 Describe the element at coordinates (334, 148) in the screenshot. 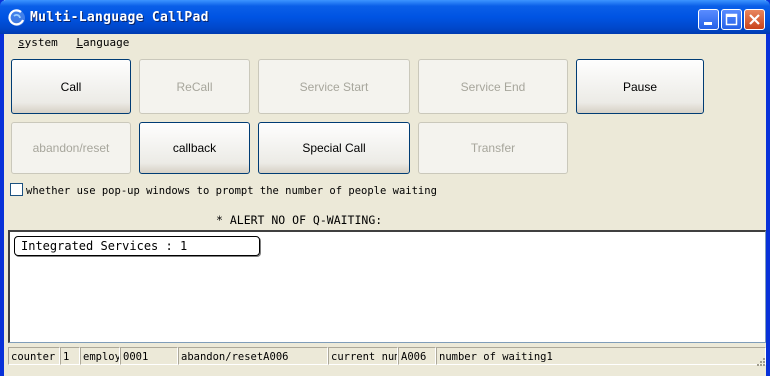

I see `special-call-button: Special Call` at that location.